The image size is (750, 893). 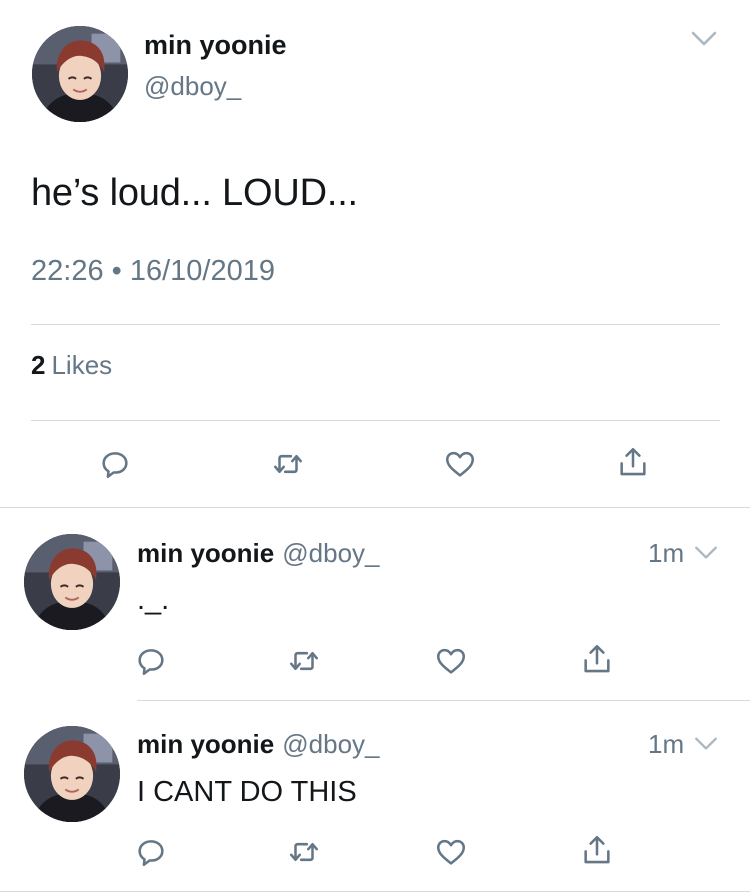 I want to click on likes-count: 2, so click(x=38, y=365).